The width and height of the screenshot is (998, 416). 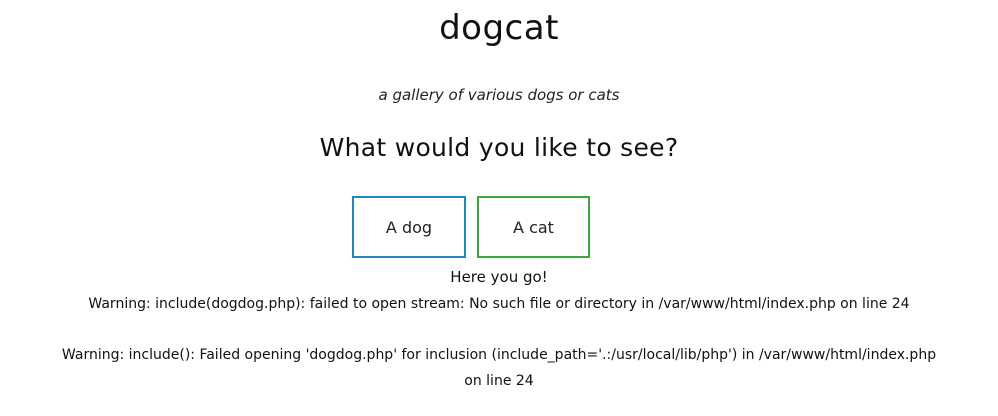 I want to click on page-subtitle: a gallery of various dogs or cats, so click(x=499, y=95).